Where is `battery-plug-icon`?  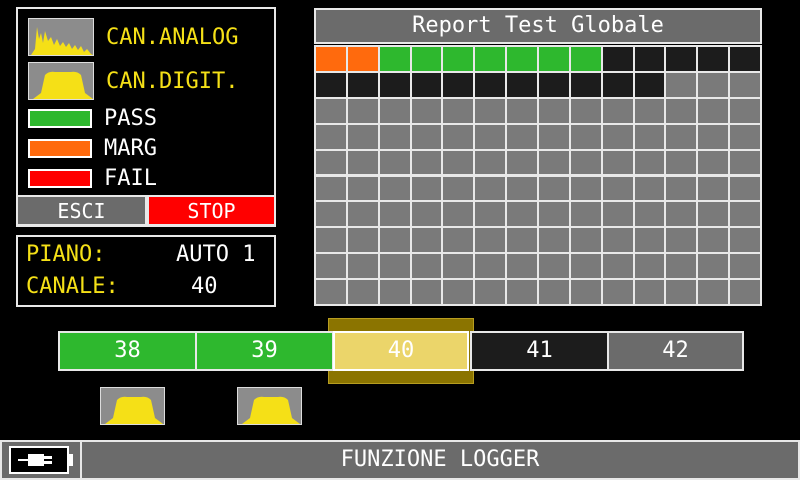 battery-plug-icon is located at coordinates (42, 460).